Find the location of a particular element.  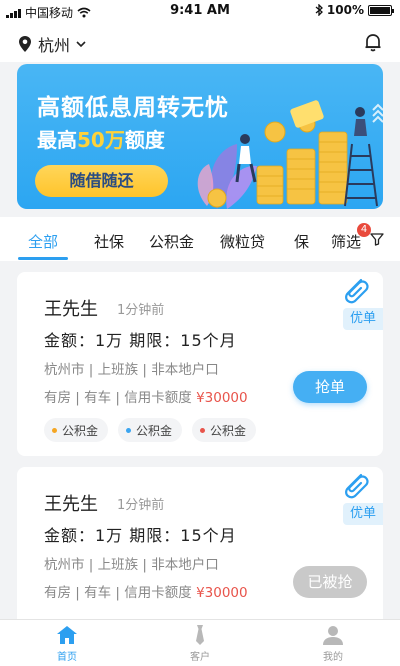

coins-illustration is located at coordinates (290, 154).